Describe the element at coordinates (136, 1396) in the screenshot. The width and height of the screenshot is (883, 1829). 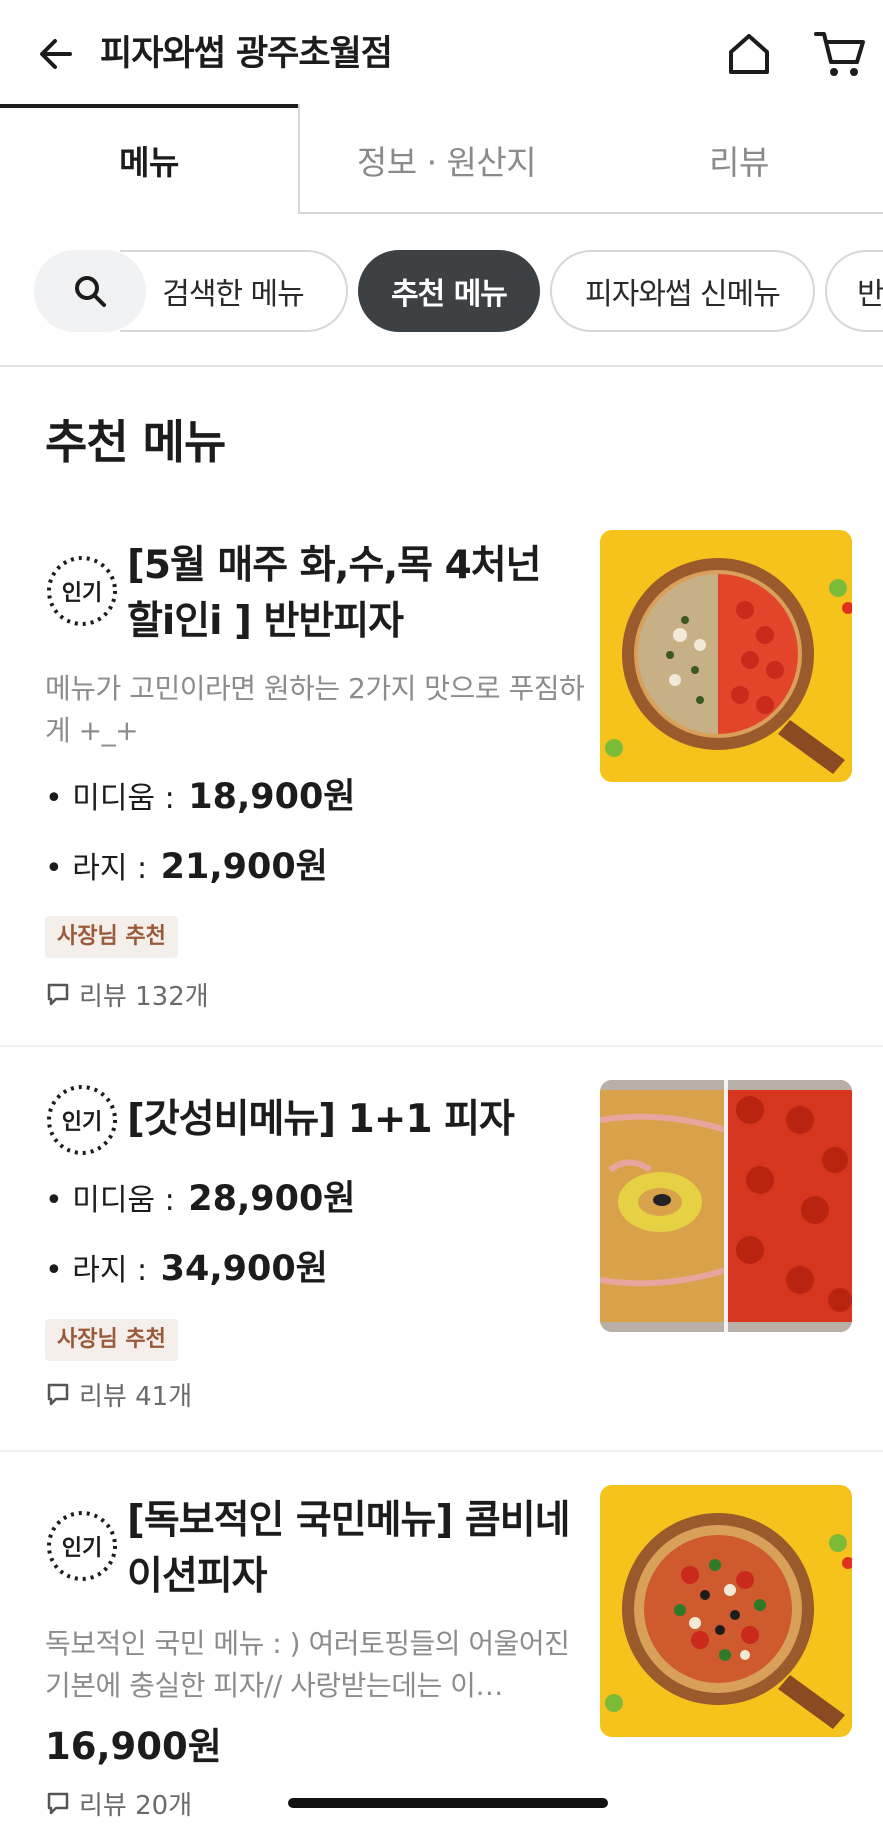
I see `review-count-label: 리뷰 41개` at that location.